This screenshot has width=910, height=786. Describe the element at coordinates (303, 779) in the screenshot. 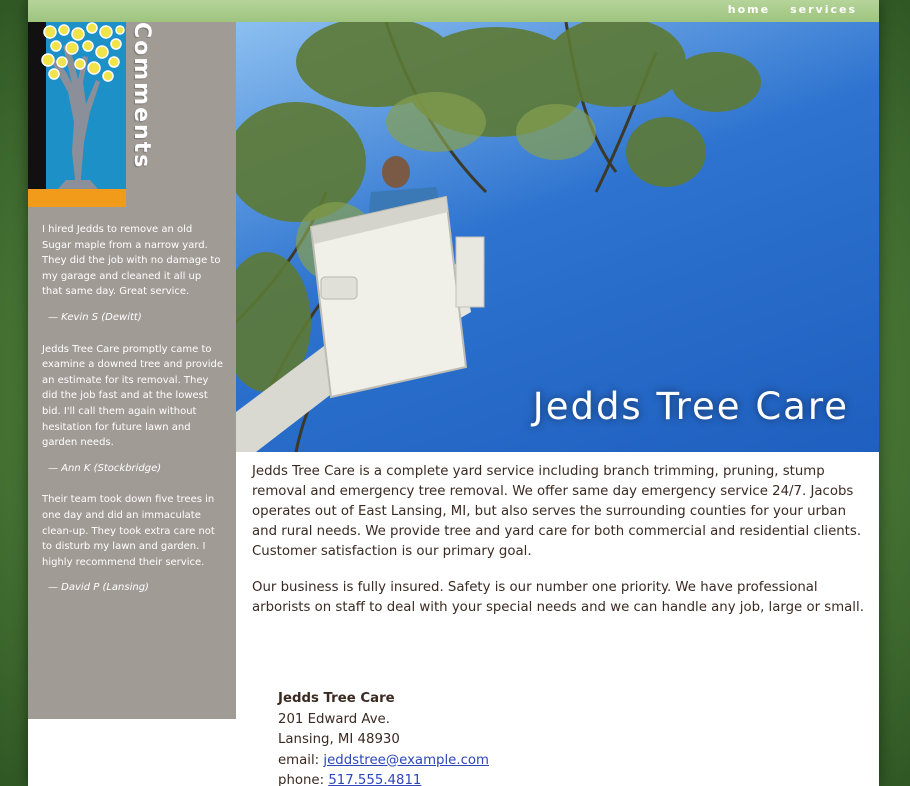

I see `phone-label: phone:` at that location.